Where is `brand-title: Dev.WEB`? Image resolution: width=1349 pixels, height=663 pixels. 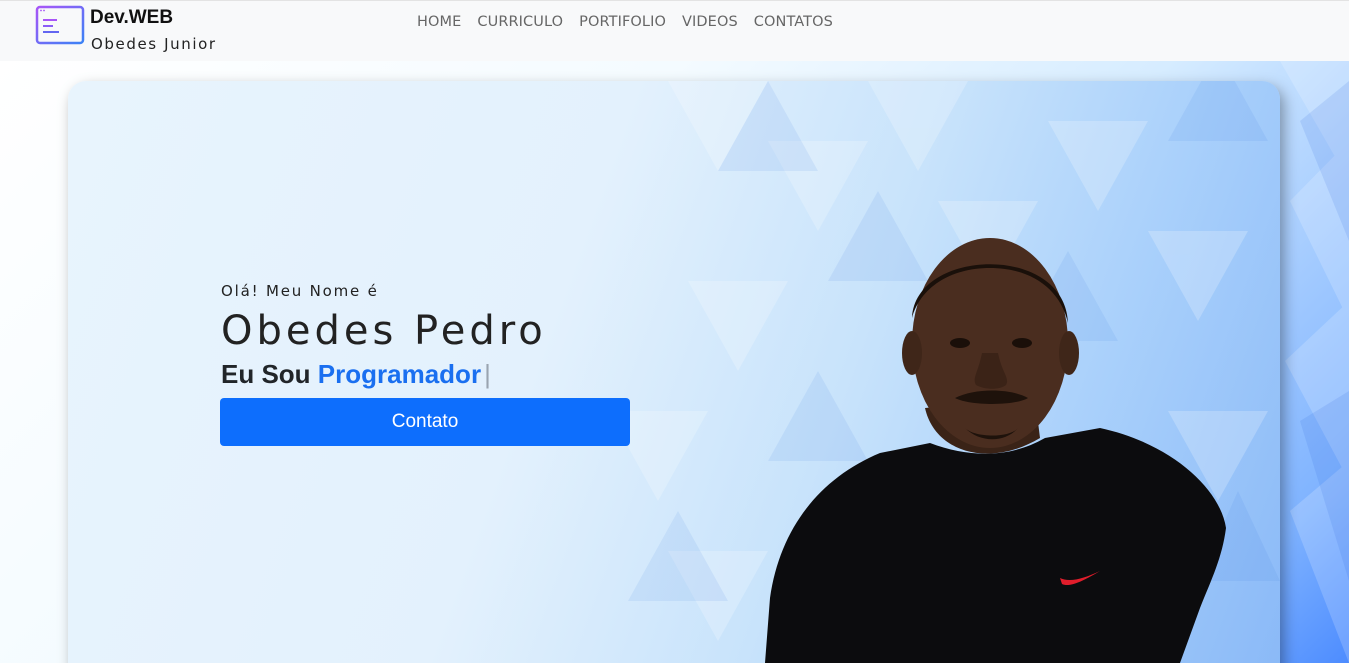 brand-title: Dev.WEB is located at coordinates (131, 18).